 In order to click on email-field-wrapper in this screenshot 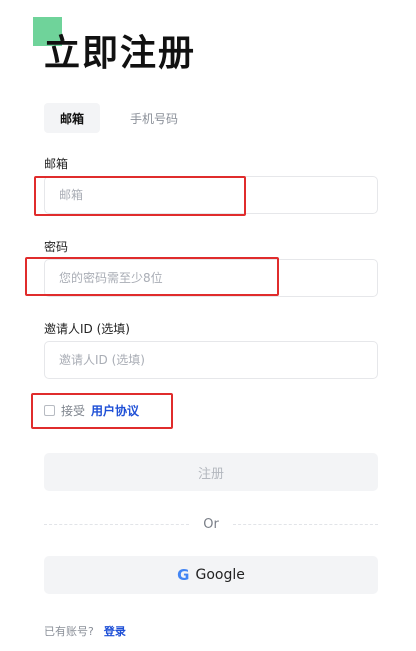, I will do `click(211, 195)`.